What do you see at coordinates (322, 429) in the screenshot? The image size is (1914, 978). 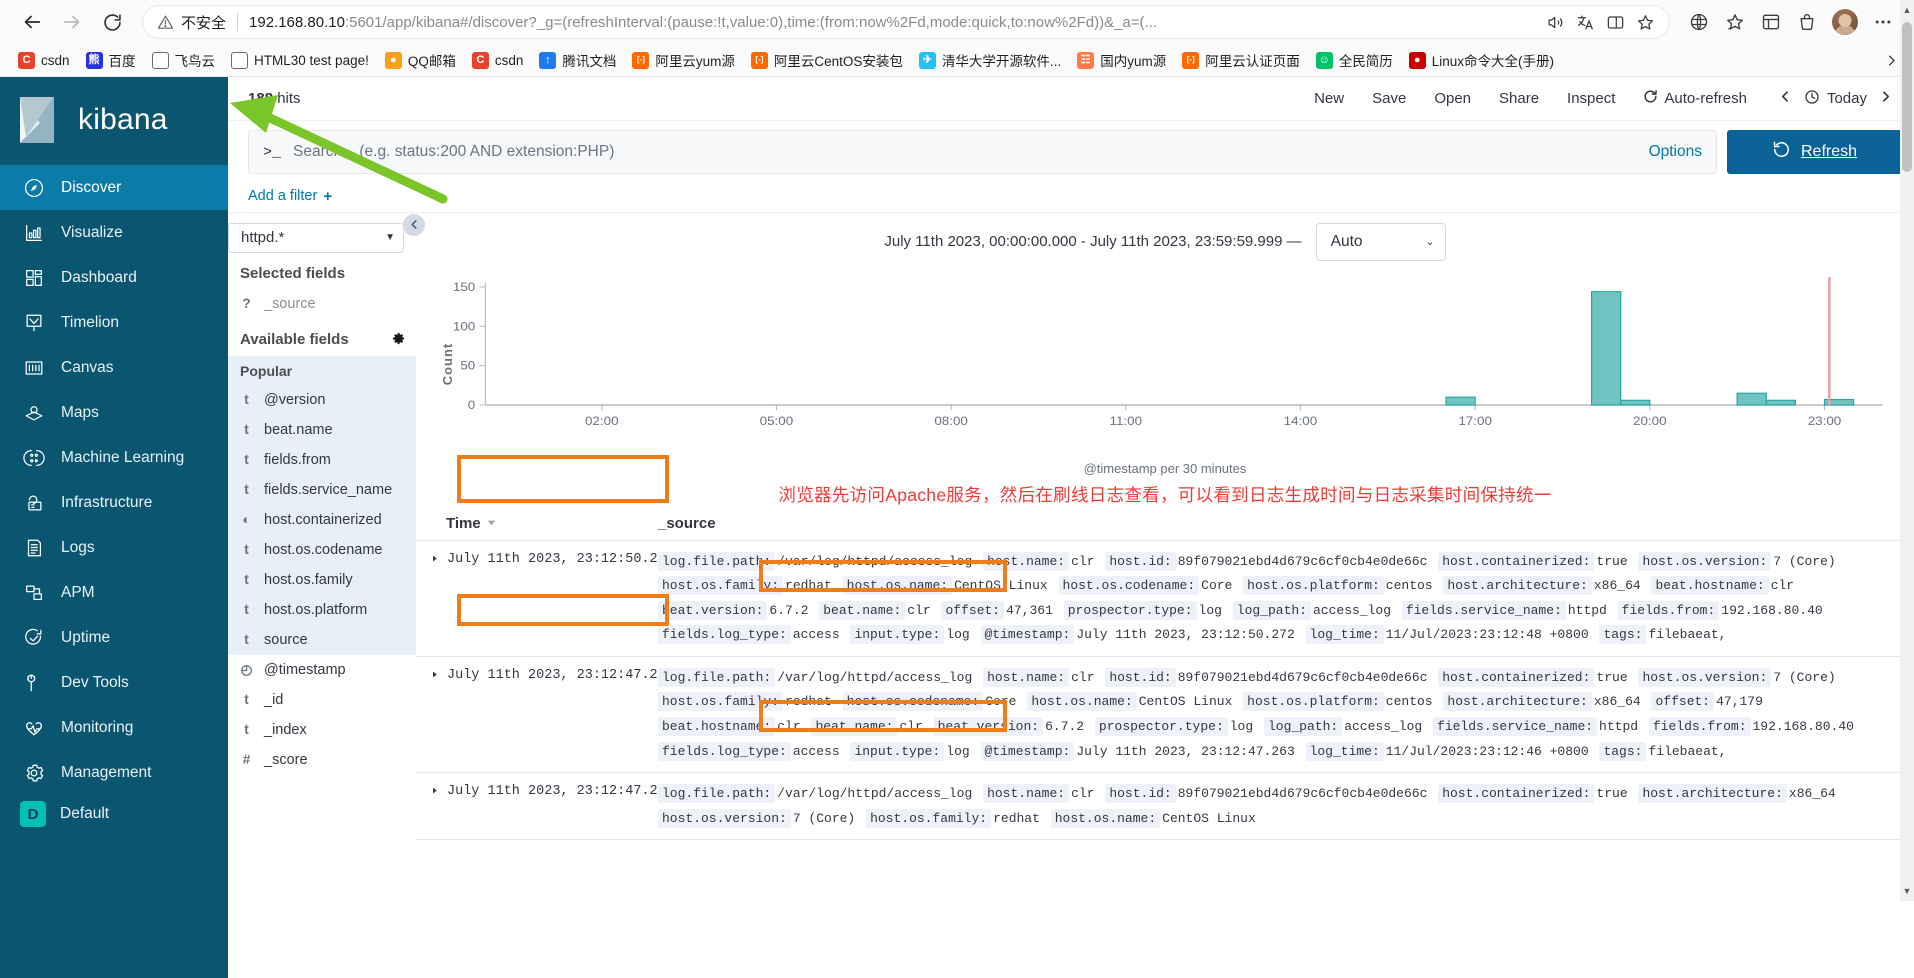 I see `field-item: t beat.name` at bounding box center [322, 429].